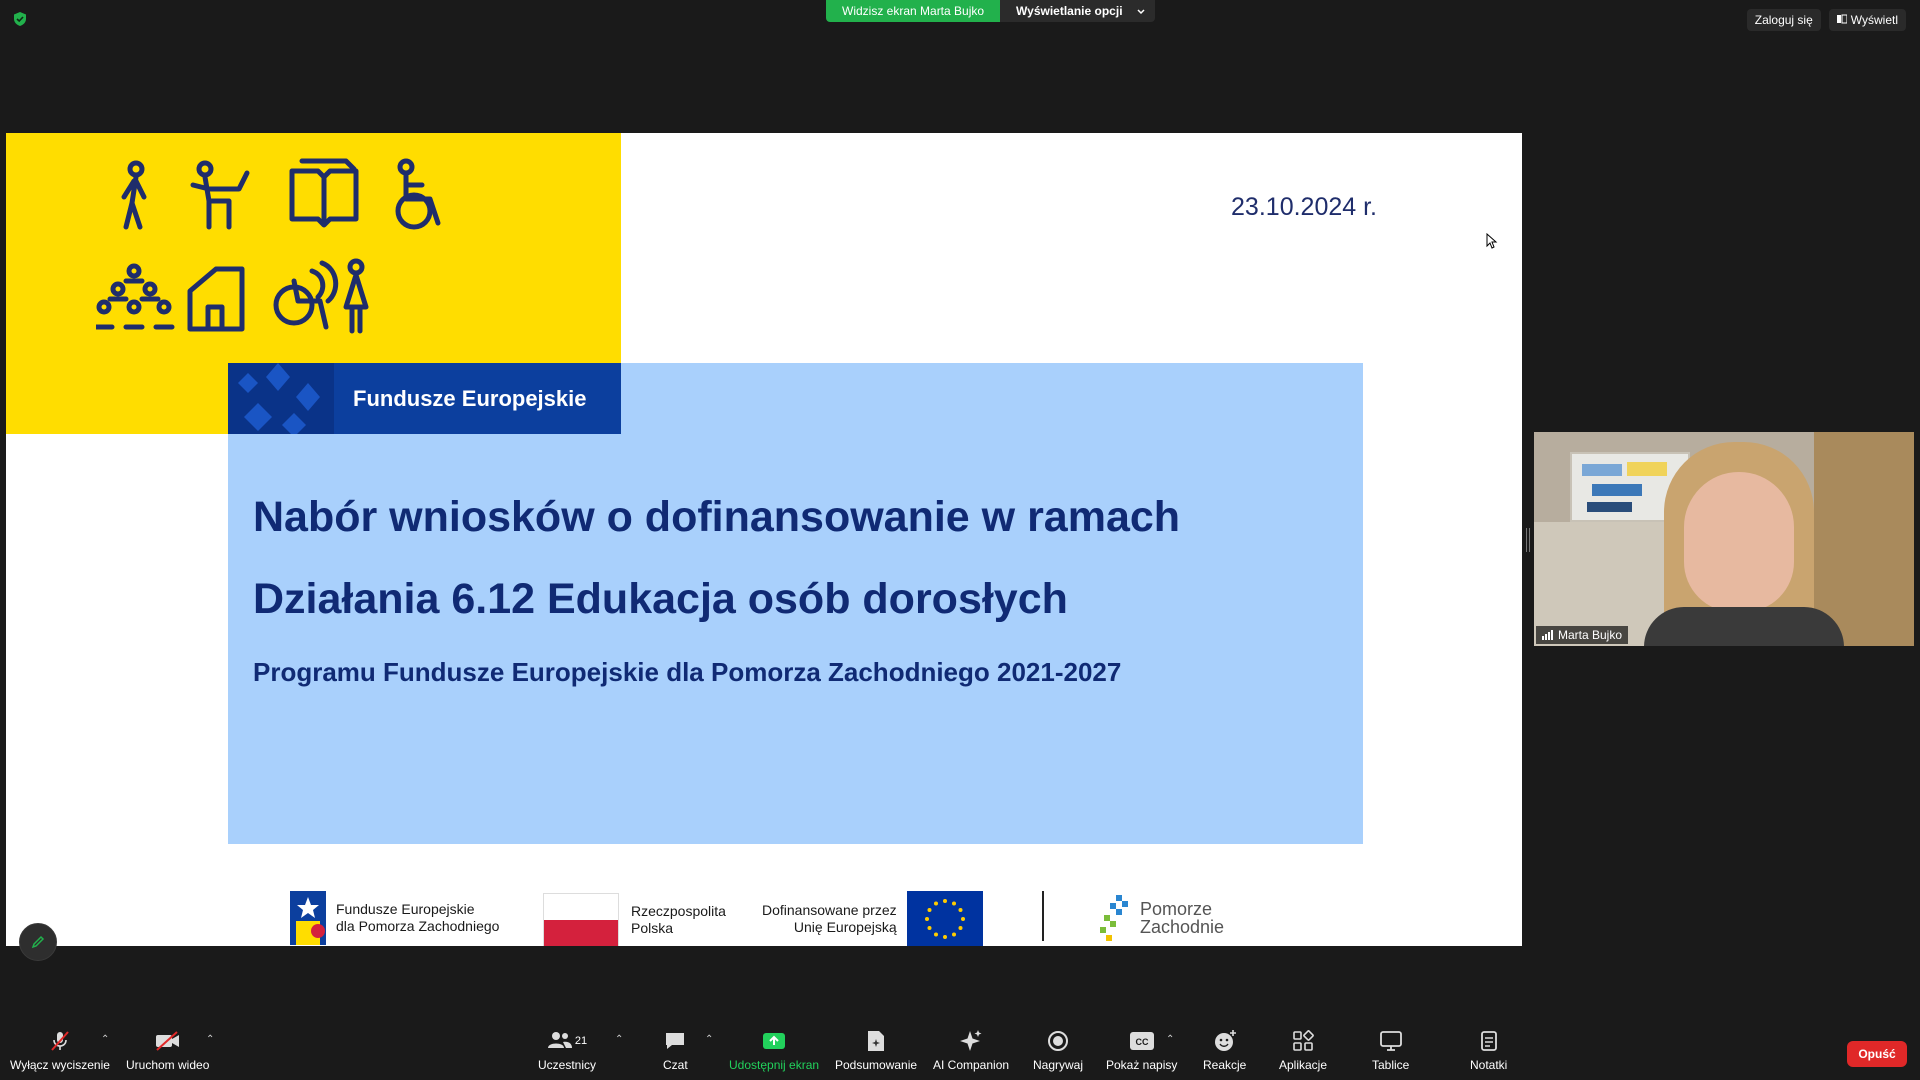  Describe the element at coordinates (1842, 20) in the screenshot. I see `view-layout-icon` at that location.